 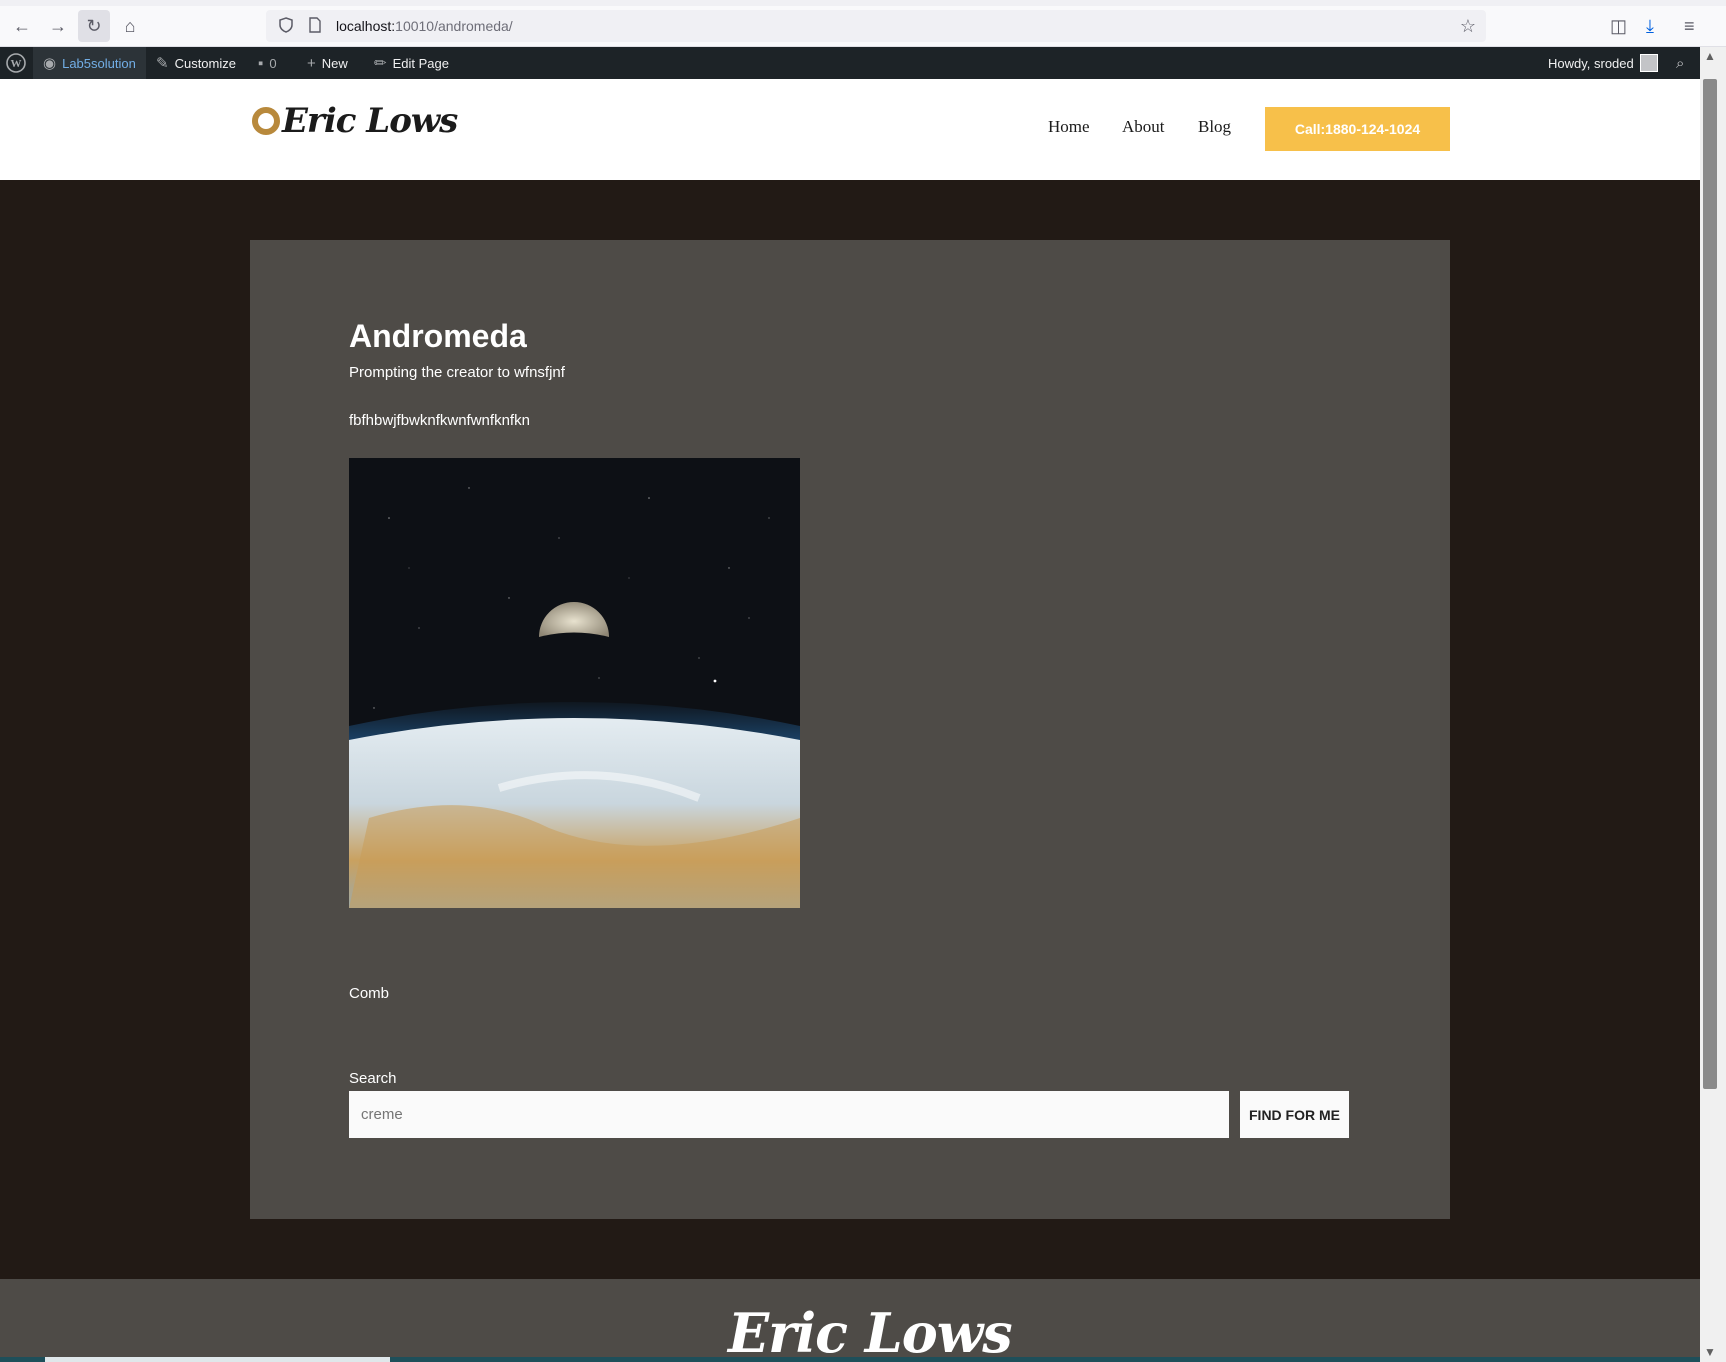 I want to click on customize-label: Customize, so click(x=205, y=63).